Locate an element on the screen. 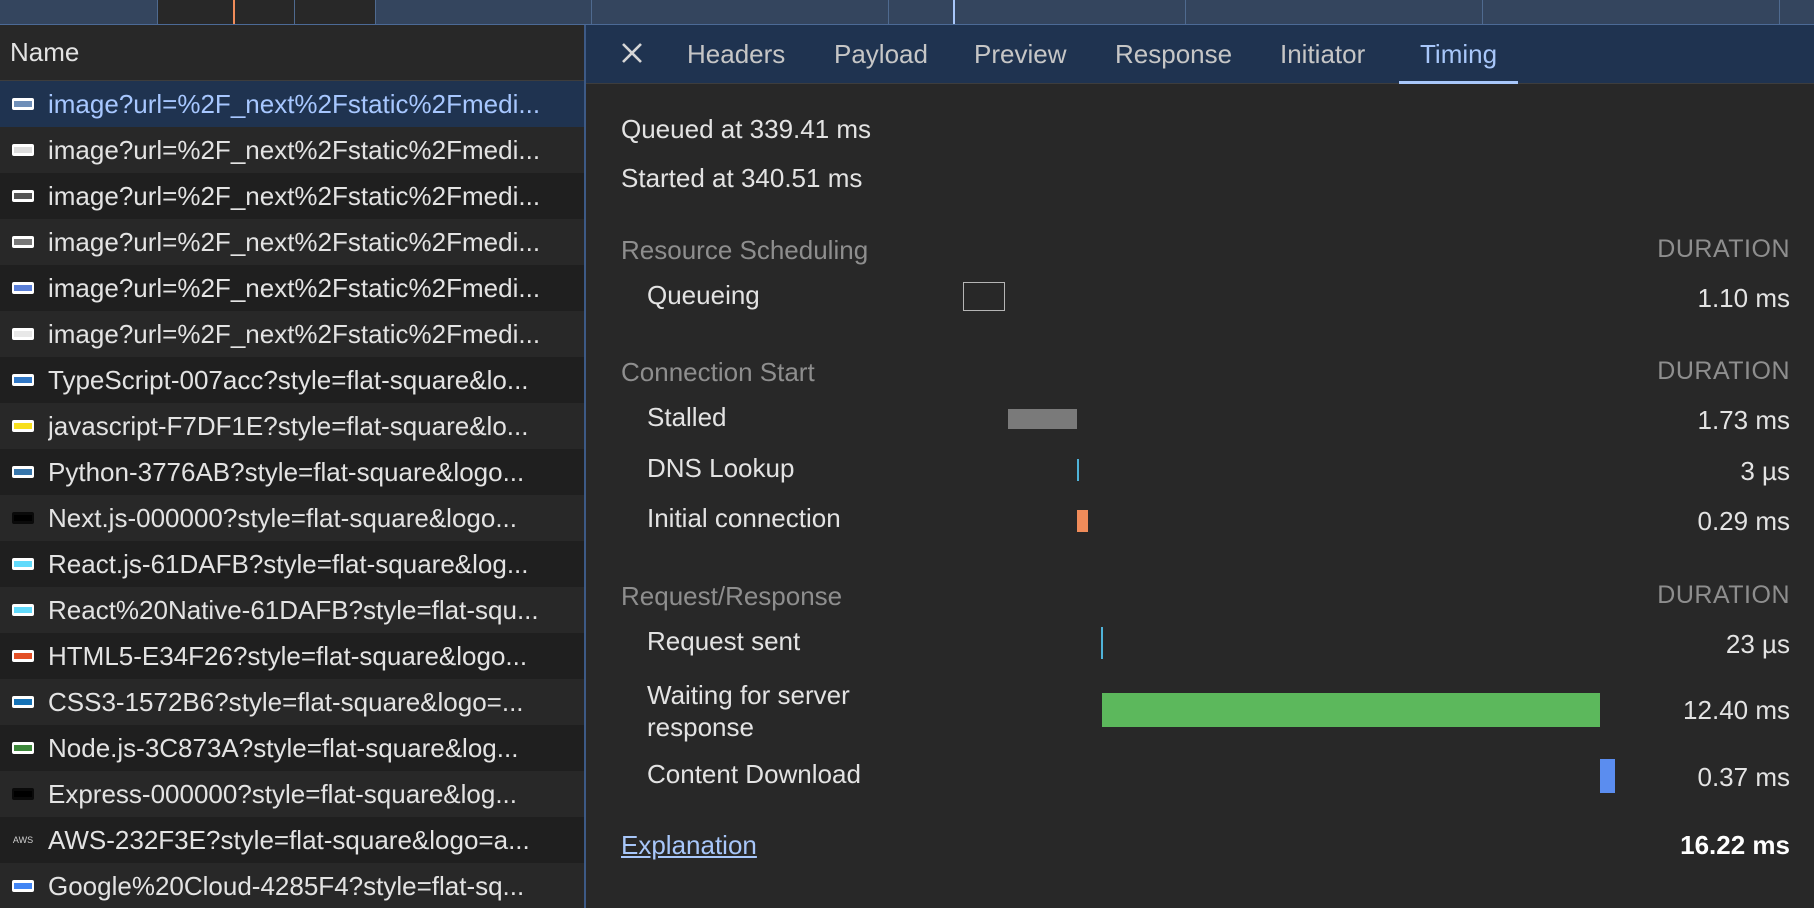  bar-dns-lookup is located at coordinates (1078, 470).